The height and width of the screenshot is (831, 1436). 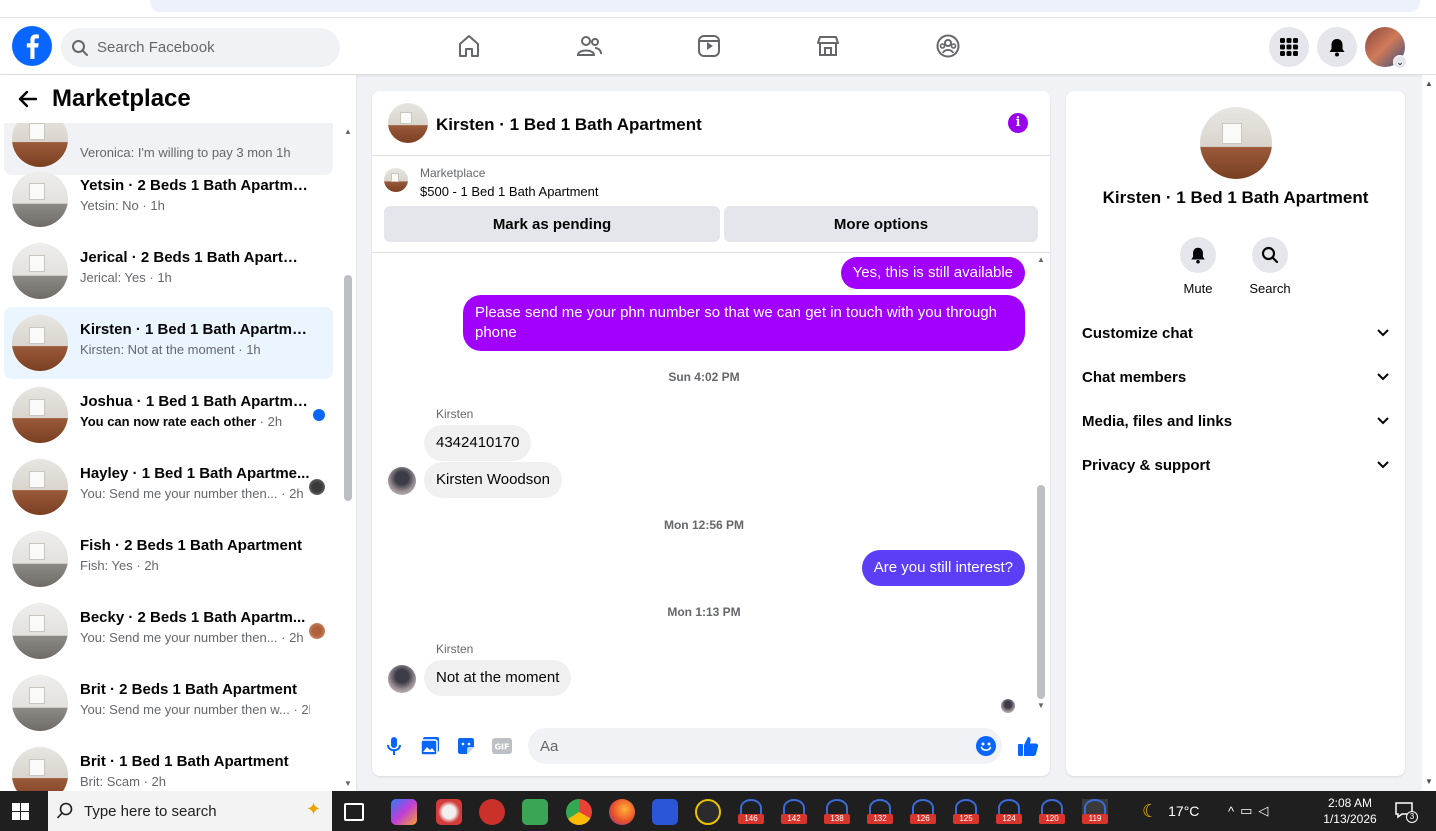 What do you see at coordinates (1236, 143) in the screenshot?
I see `conversation-avatar` at bounding box center [1236, 143].